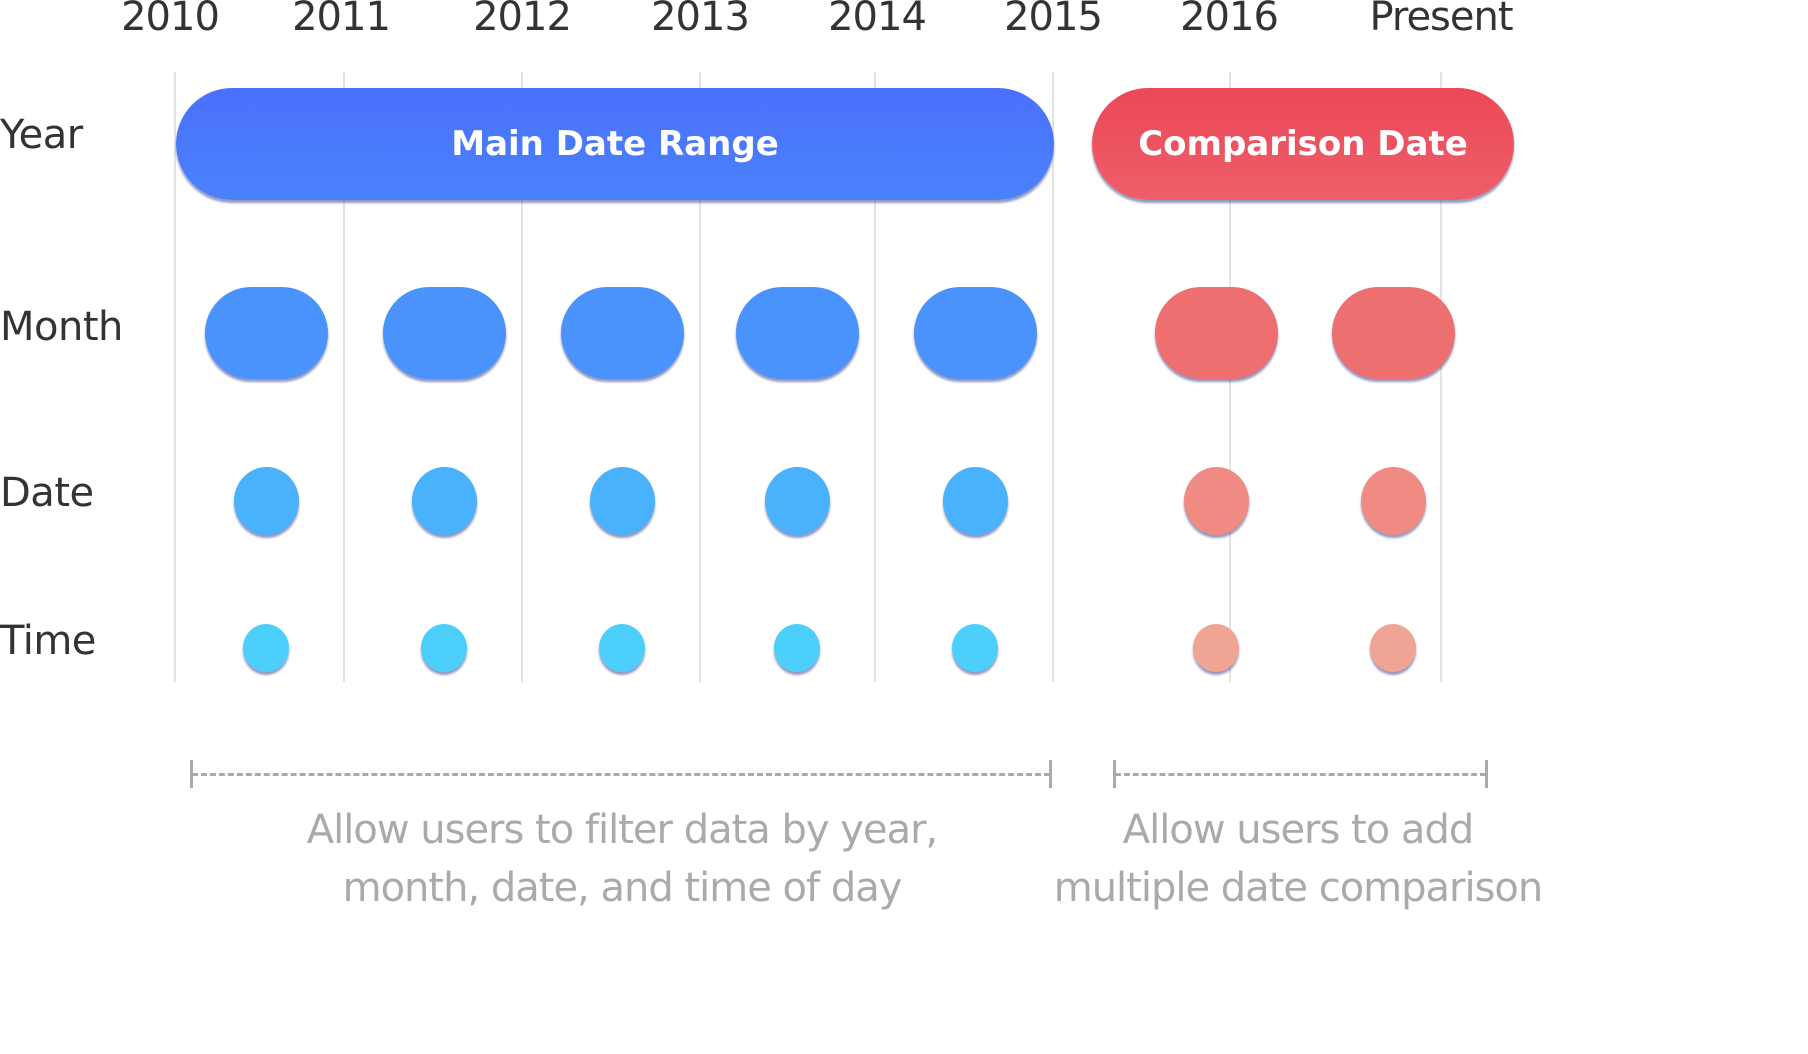  What do you see at coordinates (41, 135) in the screenshot?
I see `row-label-year: Year` at bounding box center [41, 135].